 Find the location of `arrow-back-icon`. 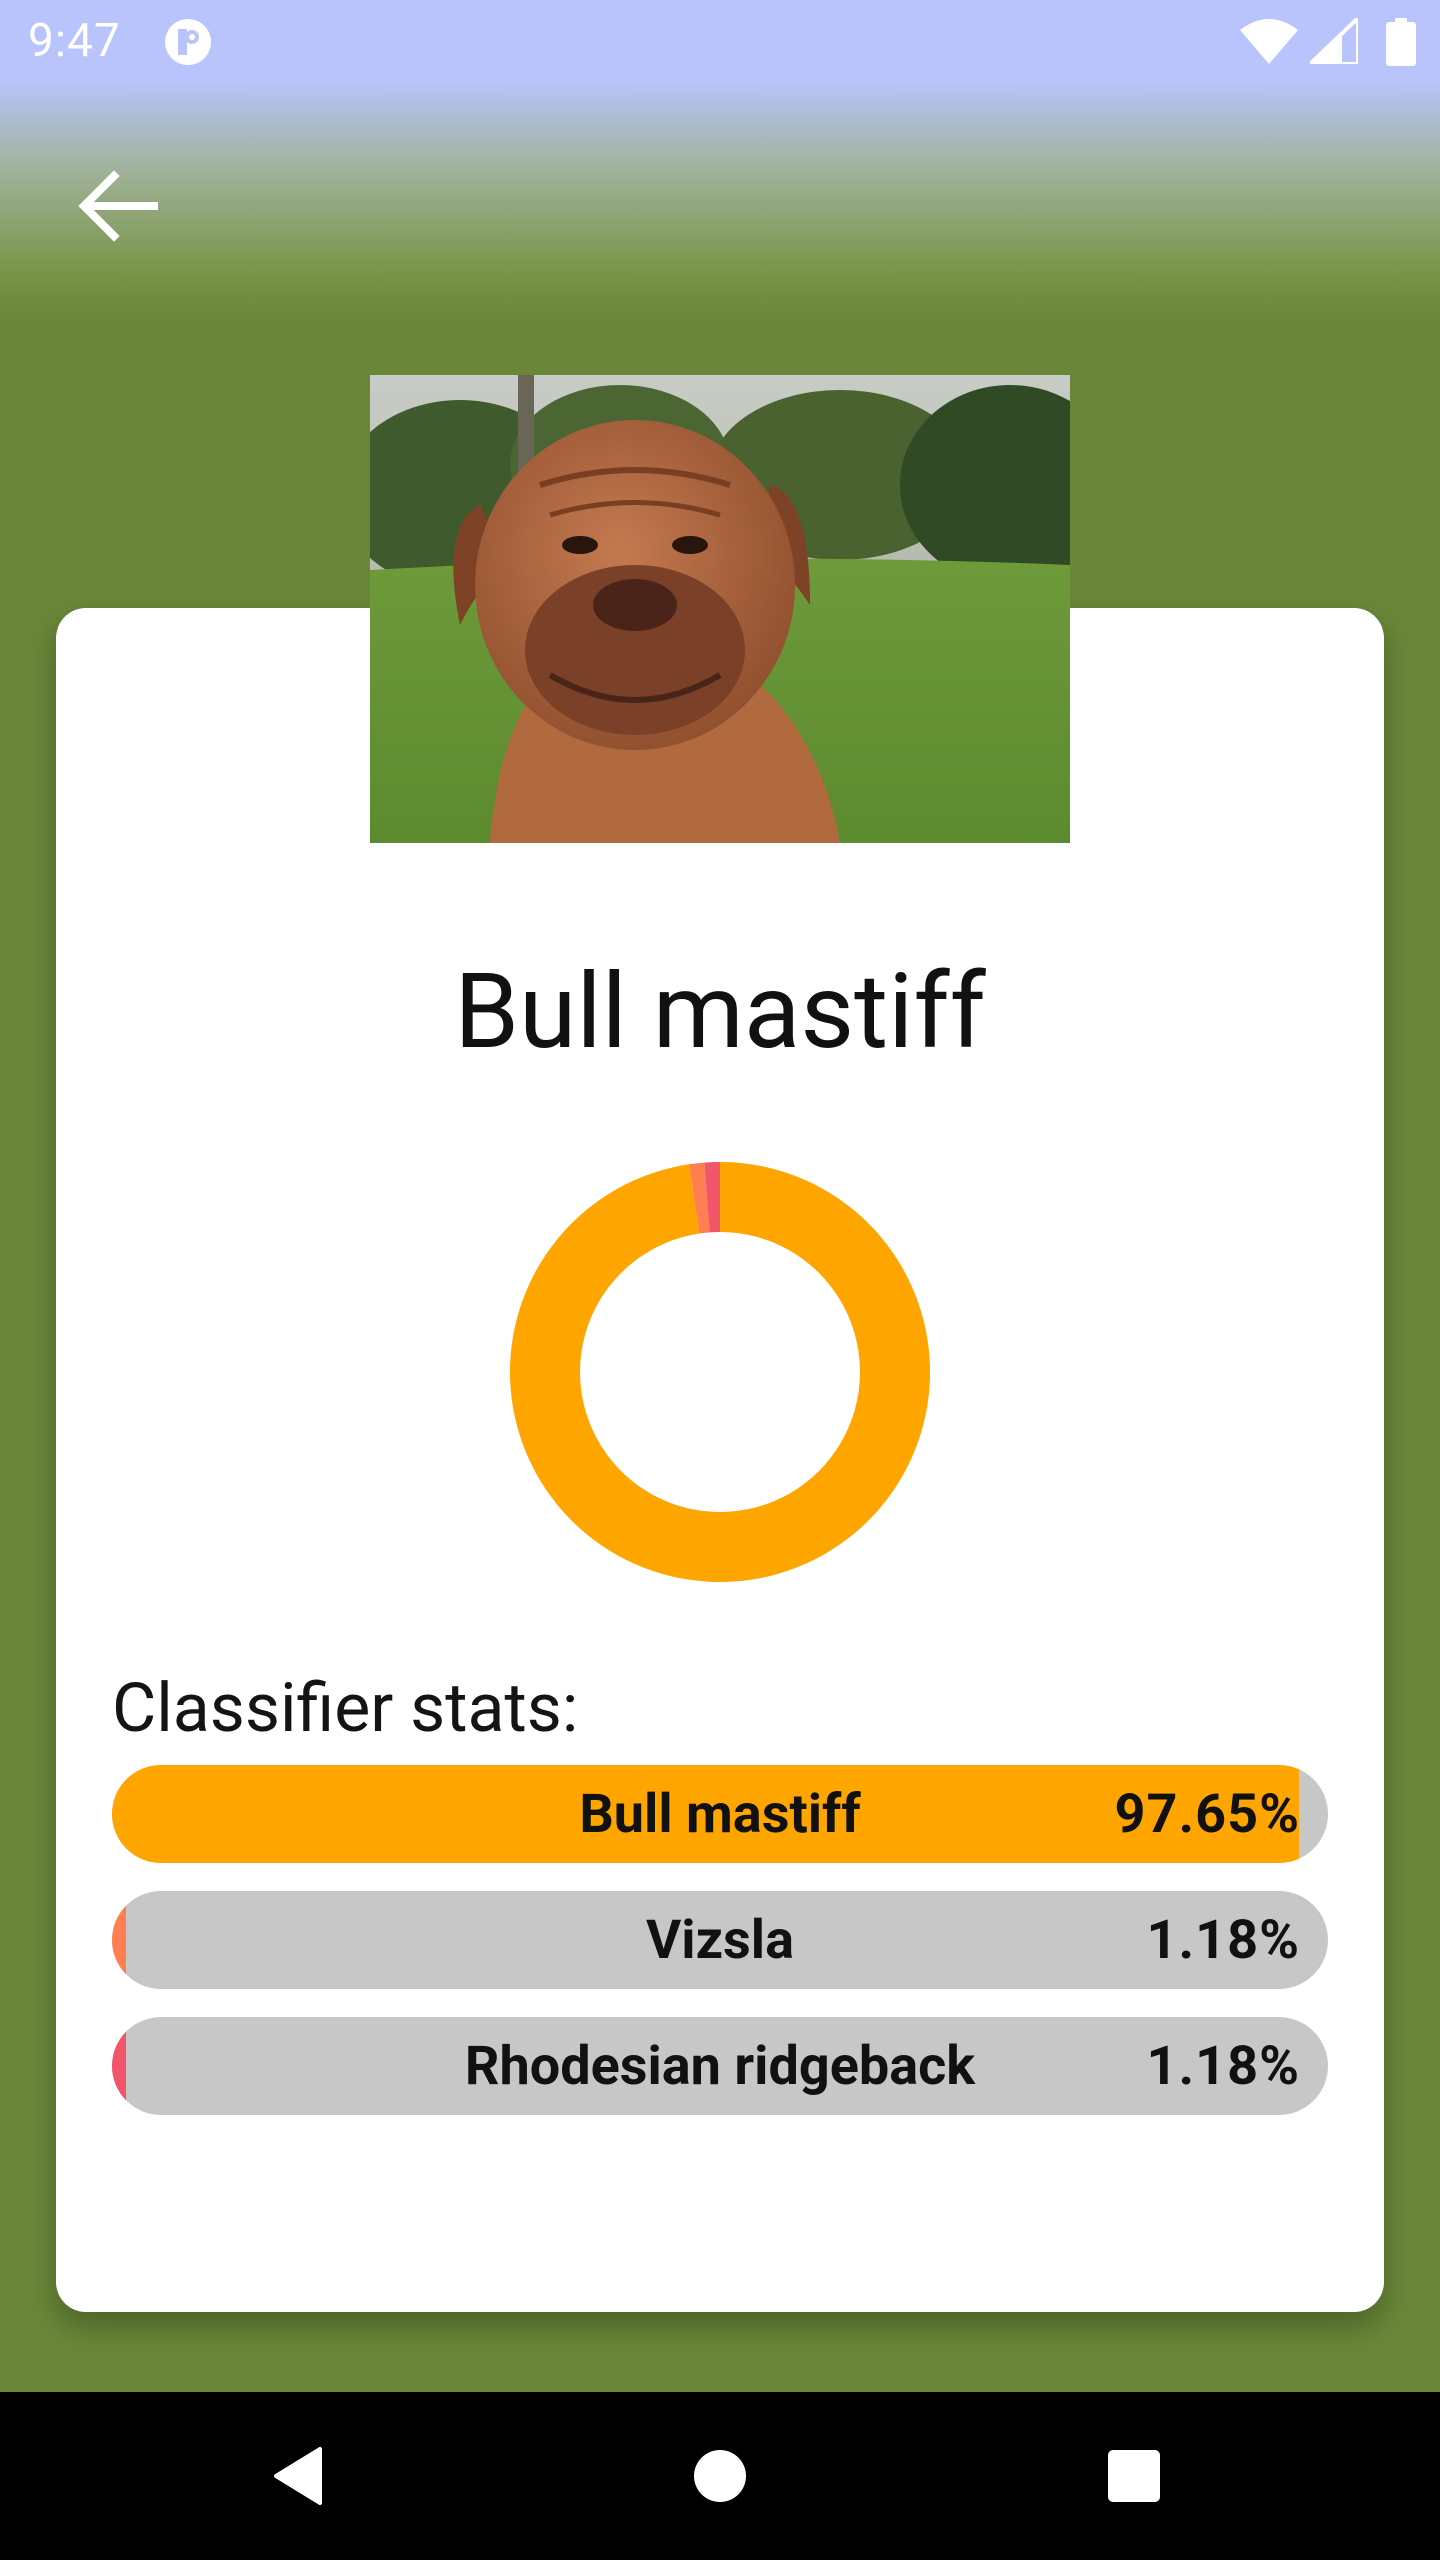

arrow-back-icon is located at coordinates (118, 206).